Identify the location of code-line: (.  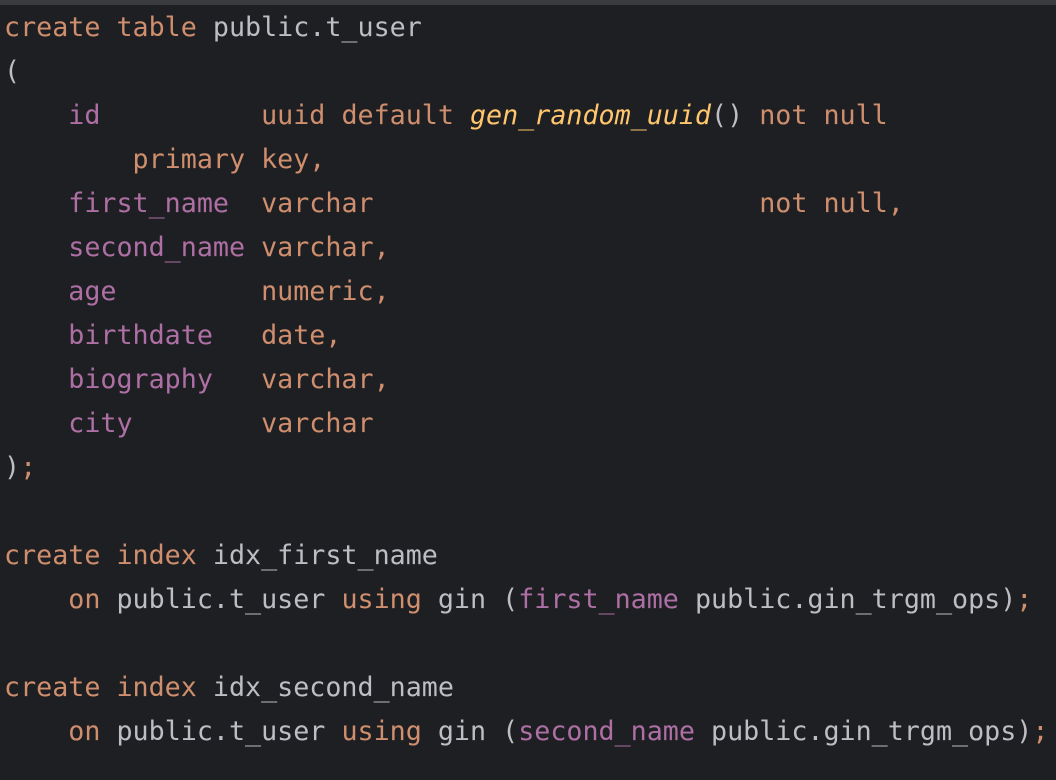
(530, 72).